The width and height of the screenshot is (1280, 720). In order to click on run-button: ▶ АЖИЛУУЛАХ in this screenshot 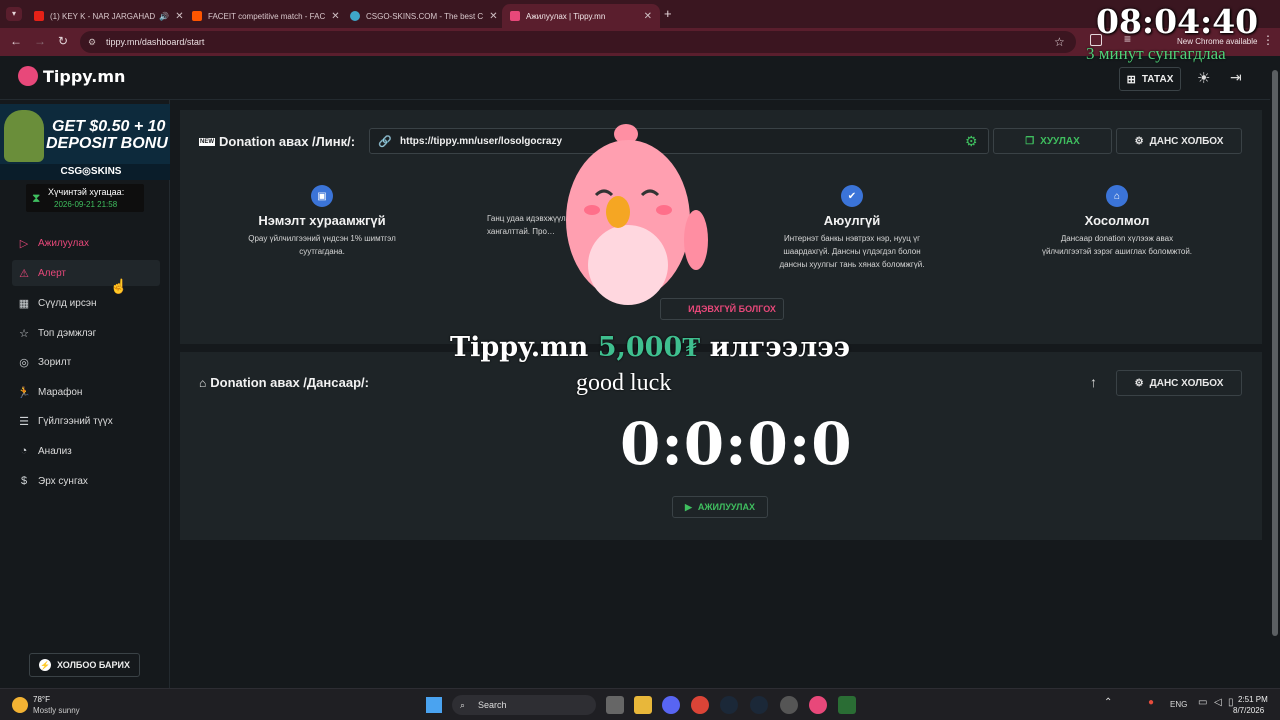, I will do `click(720, 507)`.